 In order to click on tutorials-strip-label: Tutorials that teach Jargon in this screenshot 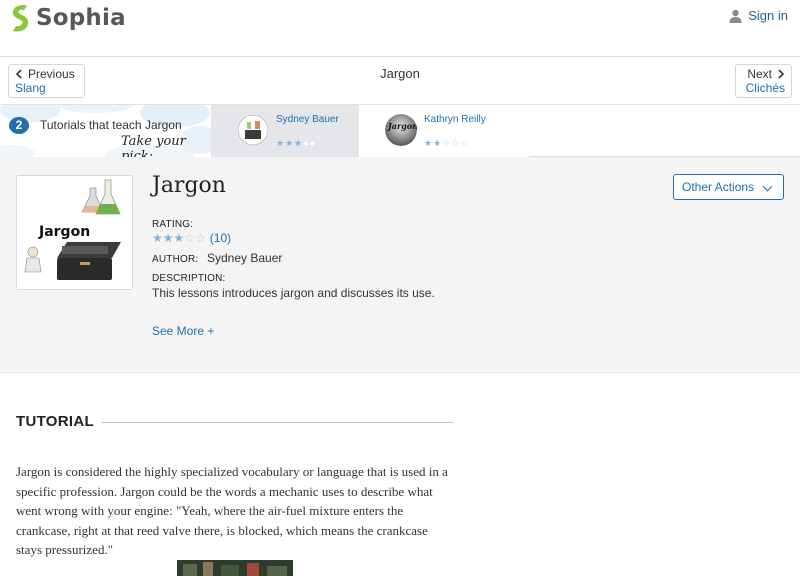, I will do `click(111, 125)`.